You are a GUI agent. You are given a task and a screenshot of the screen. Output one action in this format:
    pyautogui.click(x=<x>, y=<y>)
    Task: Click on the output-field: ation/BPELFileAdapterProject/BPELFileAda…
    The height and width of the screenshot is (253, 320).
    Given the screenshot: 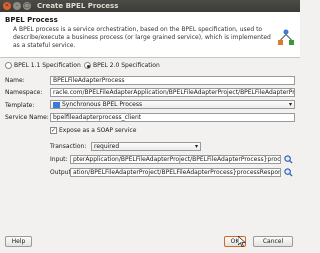 What is the action you would take?
    pyautogui.click(x=175, y=172)
    